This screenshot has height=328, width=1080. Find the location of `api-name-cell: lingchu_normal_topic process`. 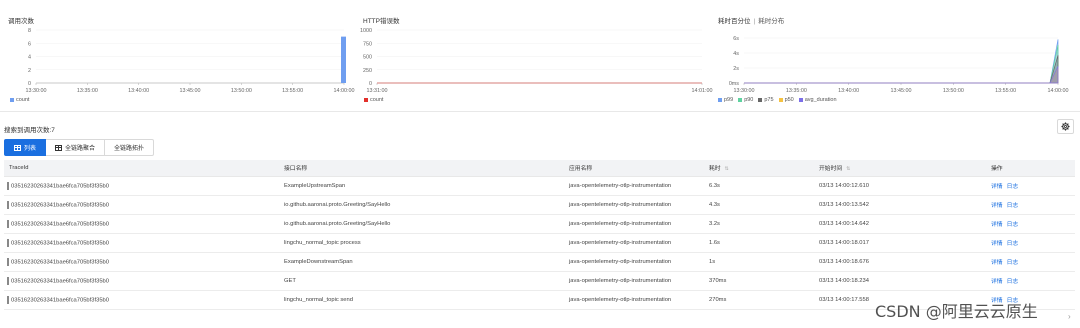

api-name-cell: lingchu_normal_topic process is located at coordinates (421, 243).